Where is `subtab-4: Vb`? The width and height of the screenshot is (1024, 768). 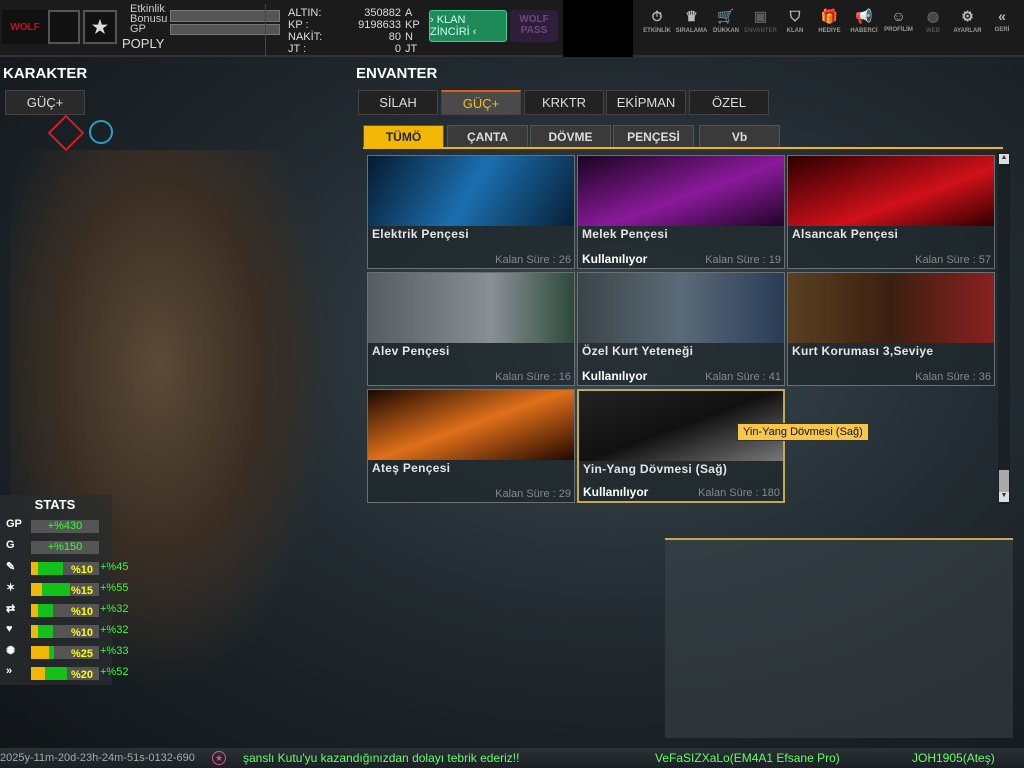
subtab-4: Vb is located at coordinates (739, 136).